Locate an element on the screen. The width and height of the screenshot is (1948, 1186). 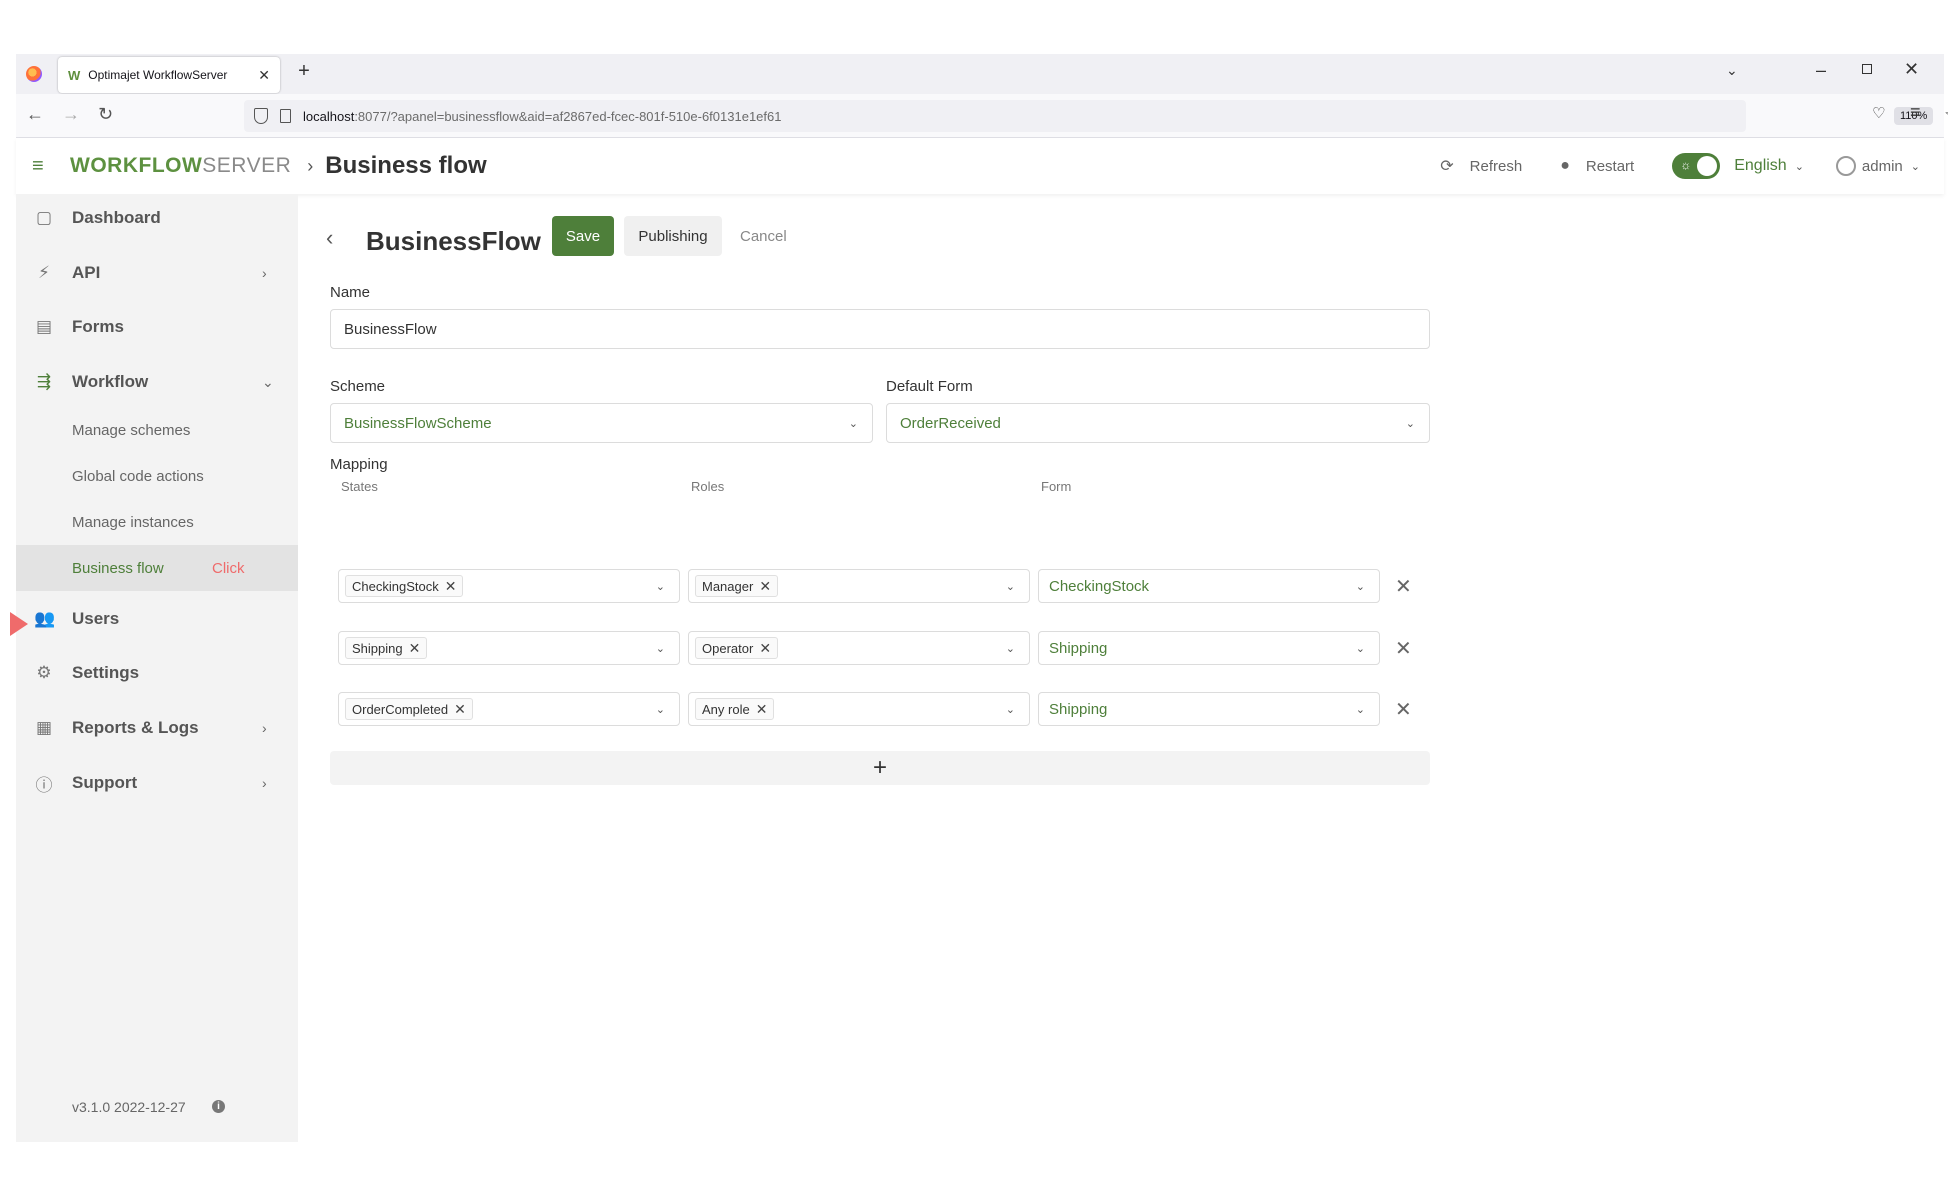
sidebar-item-business-flow: Business flow Click is located at coordinates (157, 568).